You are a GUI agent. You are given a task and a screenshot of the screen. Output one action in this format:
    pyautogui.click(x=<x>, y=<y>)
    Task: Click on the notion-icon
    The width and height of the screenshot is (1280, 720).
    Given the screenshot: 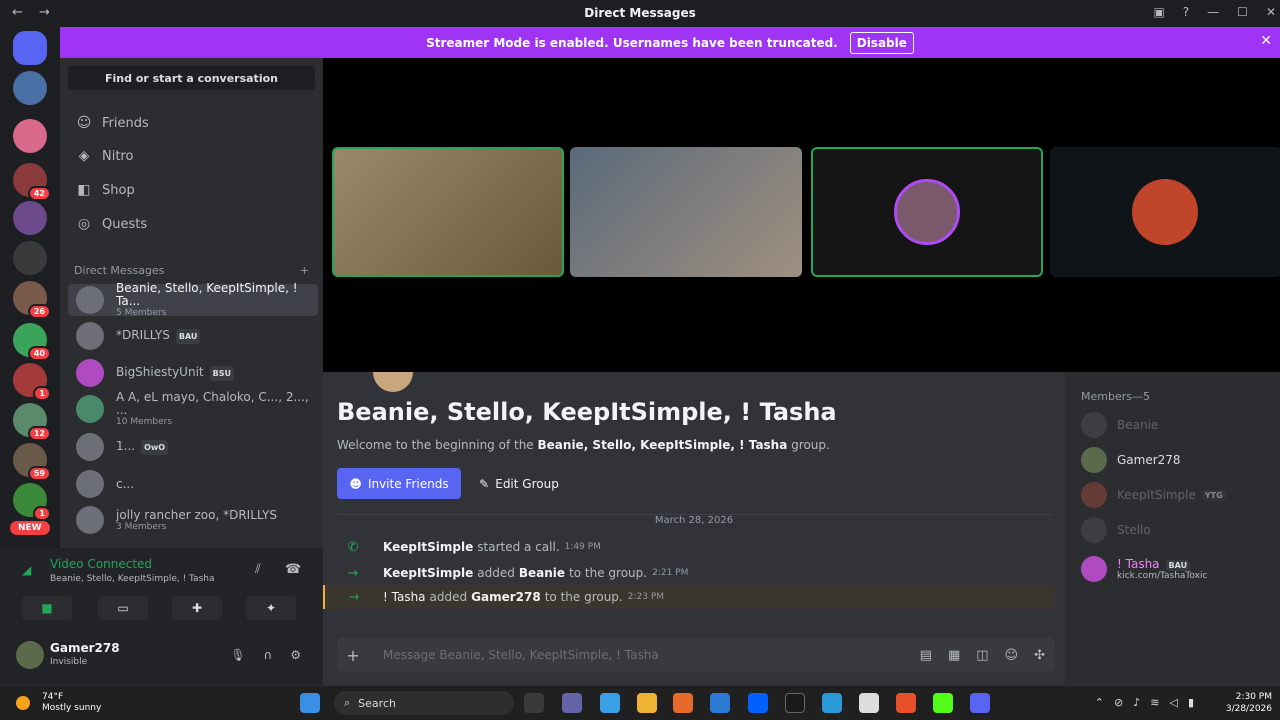 What is the action you would take?
    pyautogui.click(x=795, y=703)
    